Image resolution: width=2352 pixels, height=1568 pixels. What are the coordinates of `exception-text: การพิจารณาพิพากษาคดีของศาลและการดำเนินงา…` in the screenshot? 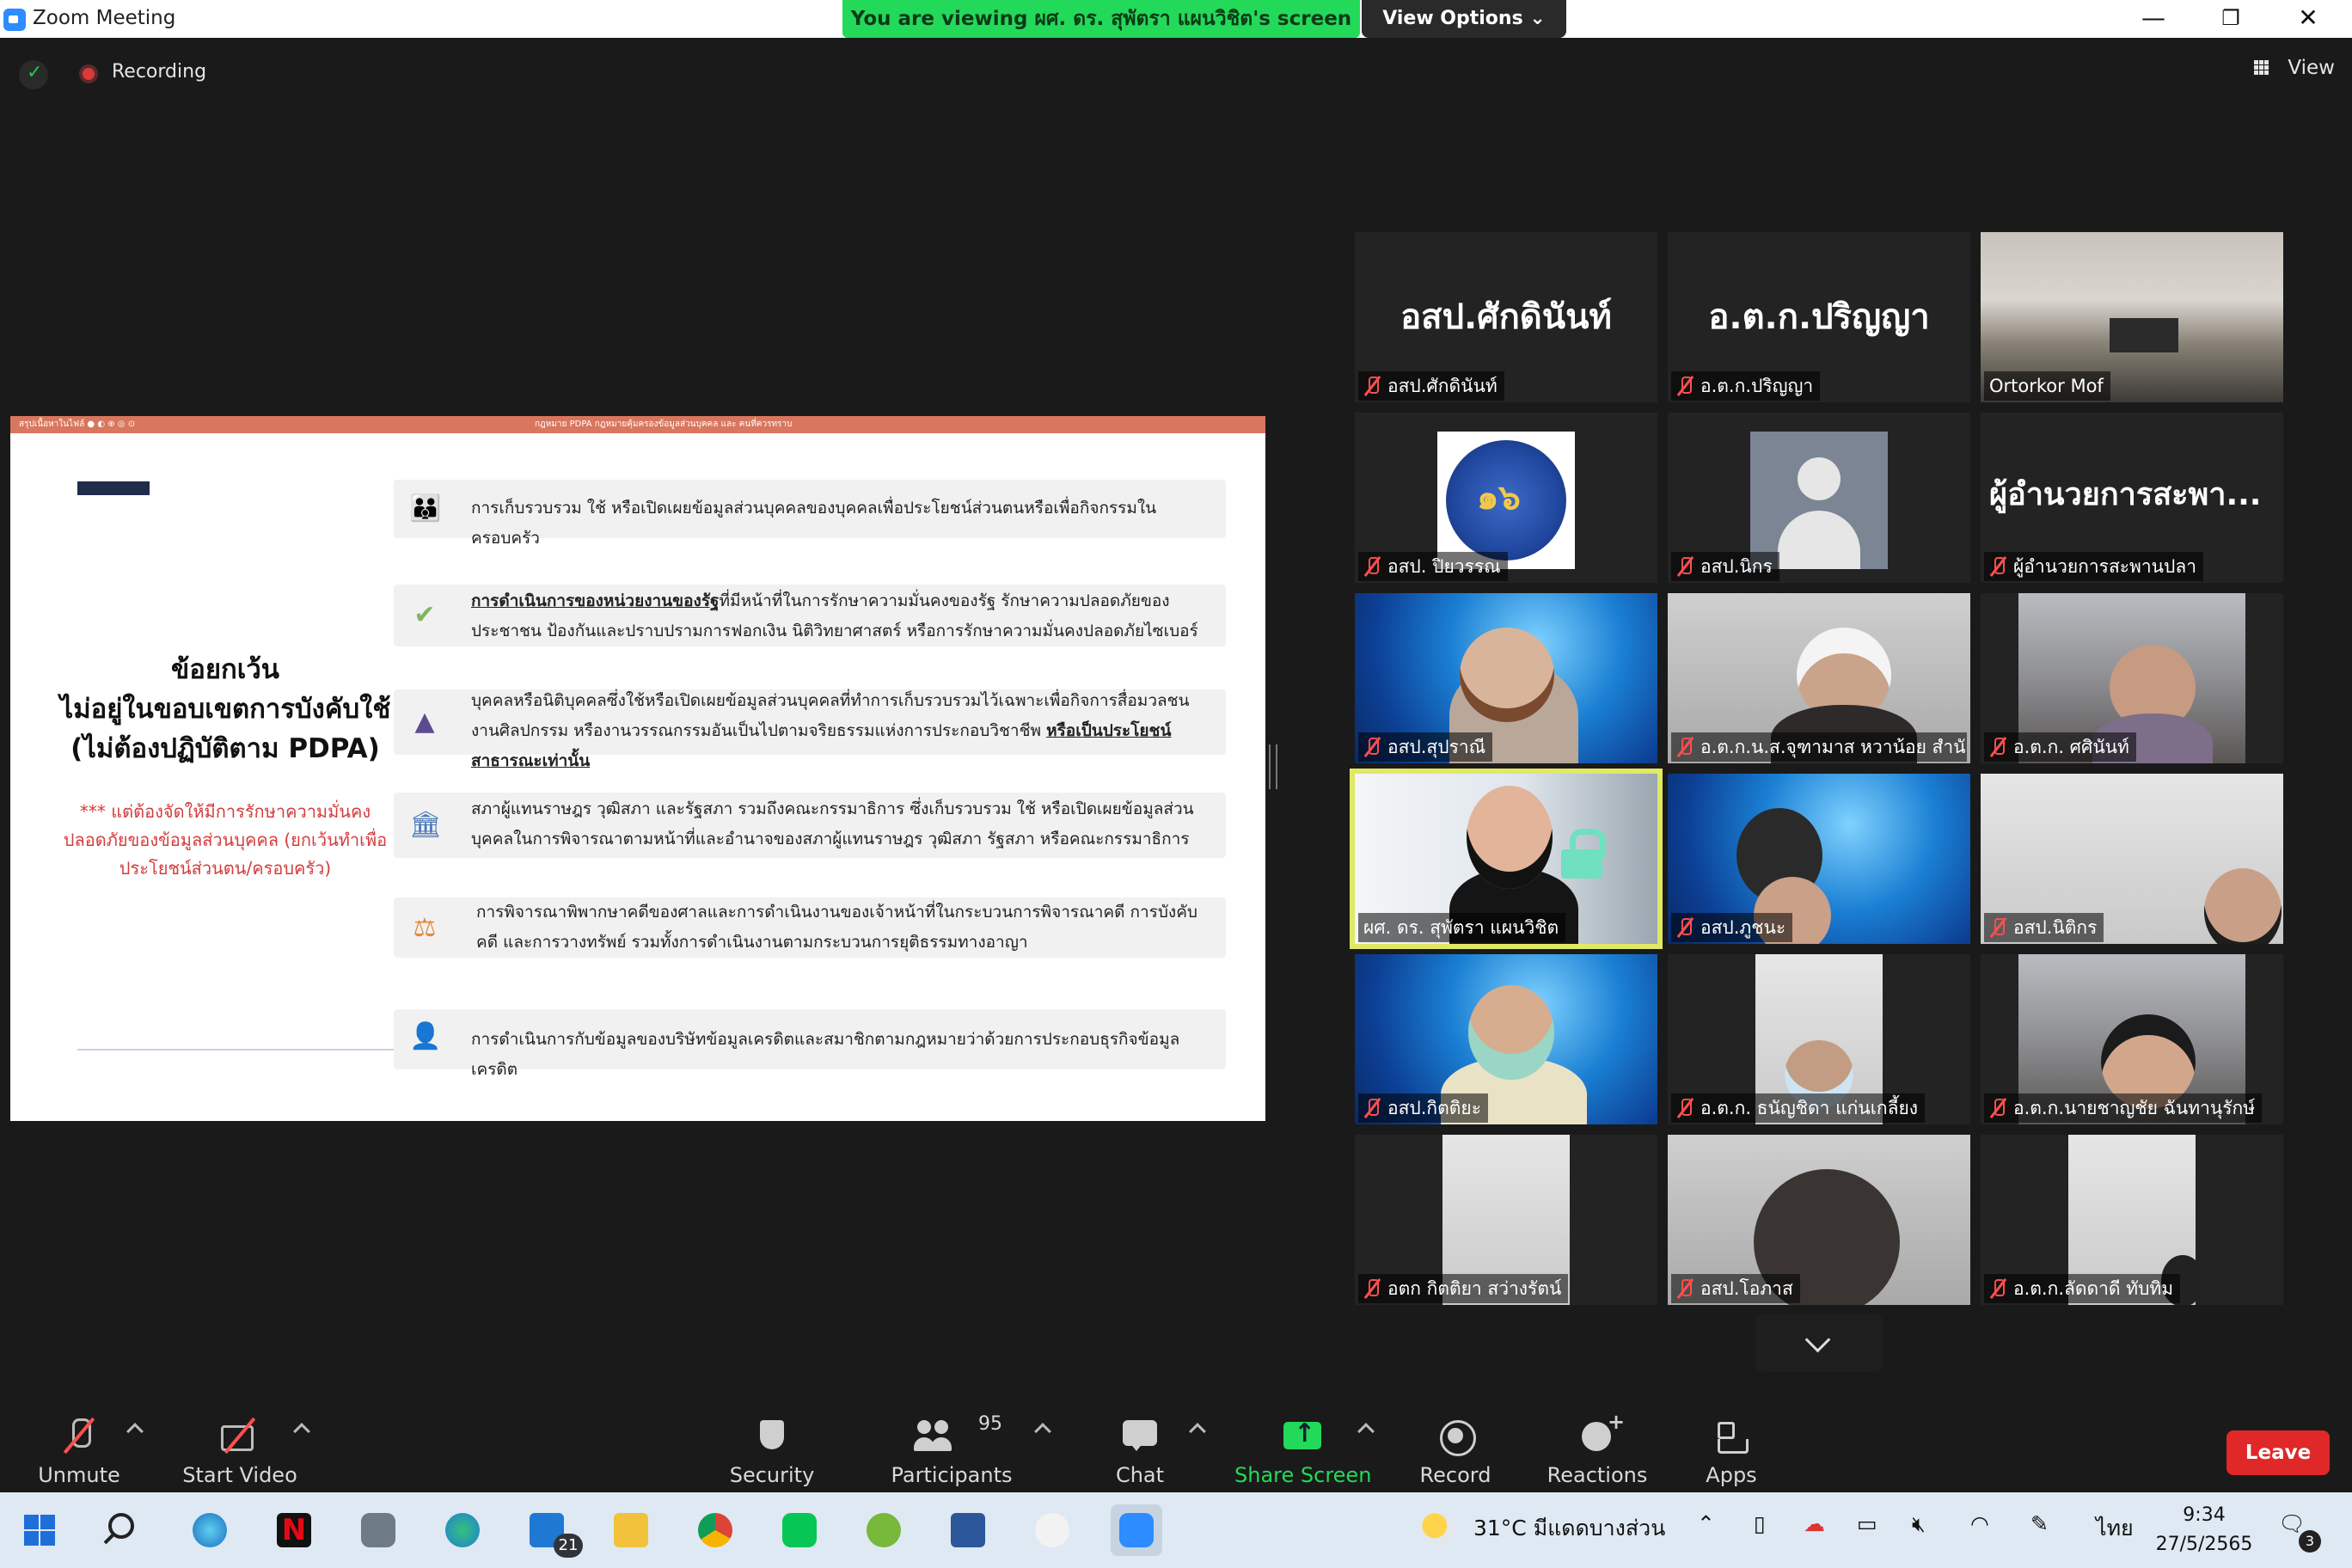 It's located at (836, 927).